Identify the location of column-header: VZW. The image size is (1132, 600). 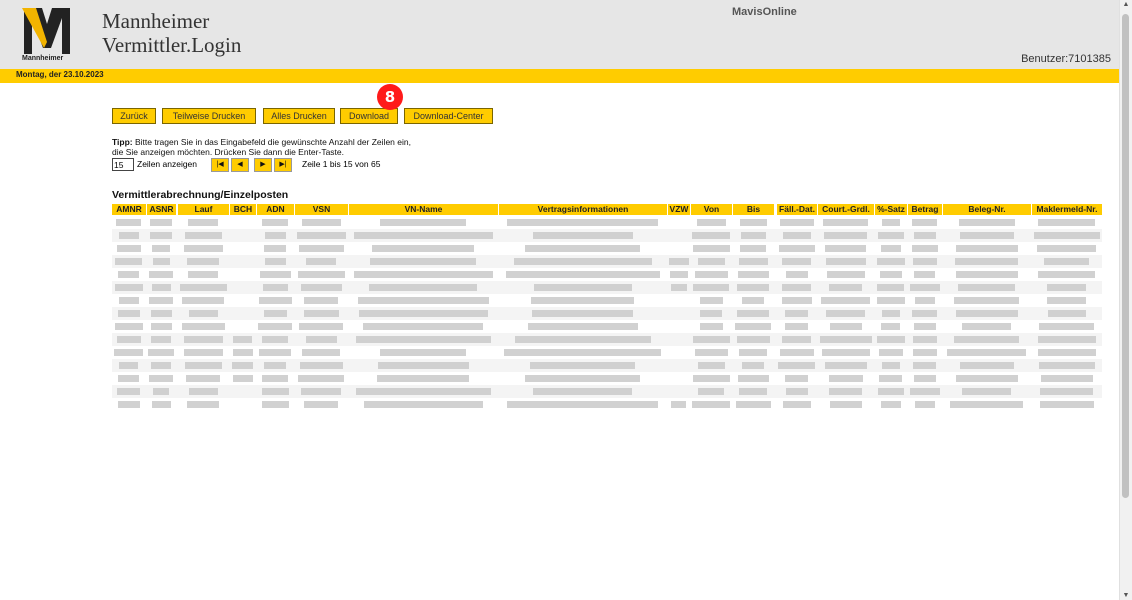
(679, 209).